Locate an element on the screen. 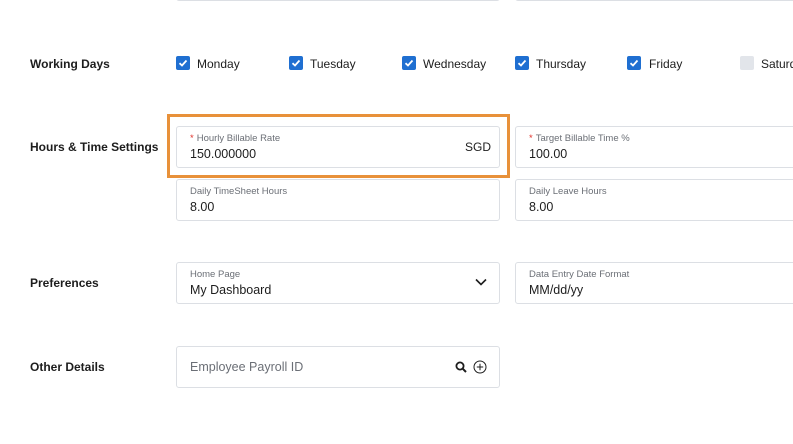  target-billable-time-value: 100.00 is located at coordinates (548, 154).